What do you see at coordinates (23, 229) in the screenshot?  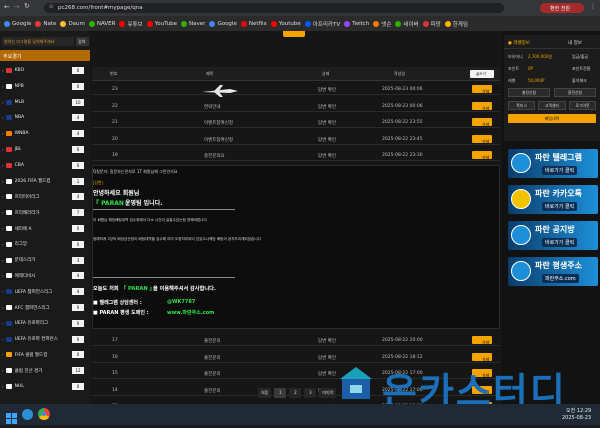 I see `league-label: 세리에 A` at bounding box center [23, 229].